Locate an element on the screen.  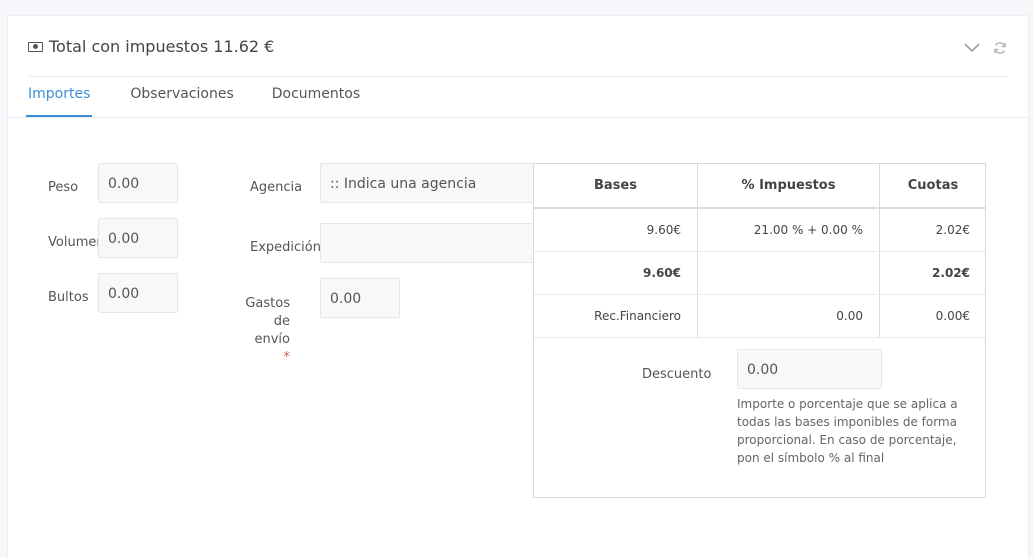
gastos-label-line3: envío is located at coordinates (272, 339).